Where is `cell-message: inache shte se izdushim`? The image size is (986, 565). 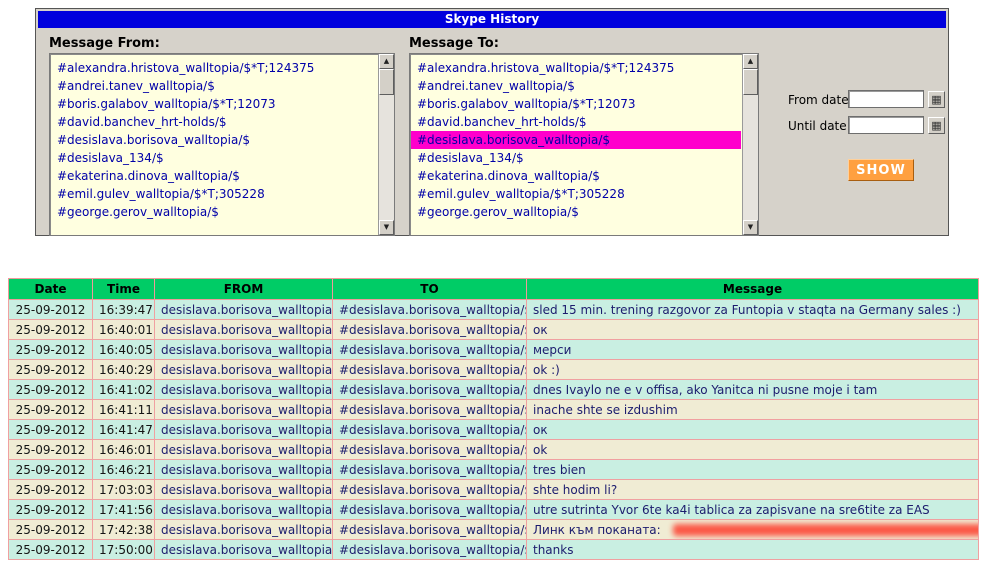
cell-message: inache shte se izdushim is located at coordinates (752, 409).